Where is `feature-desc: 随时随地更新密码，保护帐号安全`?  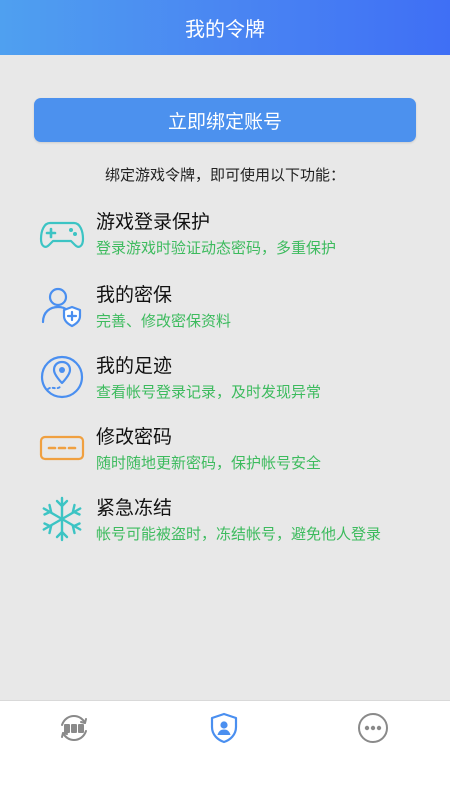
feature-desc: 随时随地更新密码，保护帐号安全 is located at coordinates (209, 463).